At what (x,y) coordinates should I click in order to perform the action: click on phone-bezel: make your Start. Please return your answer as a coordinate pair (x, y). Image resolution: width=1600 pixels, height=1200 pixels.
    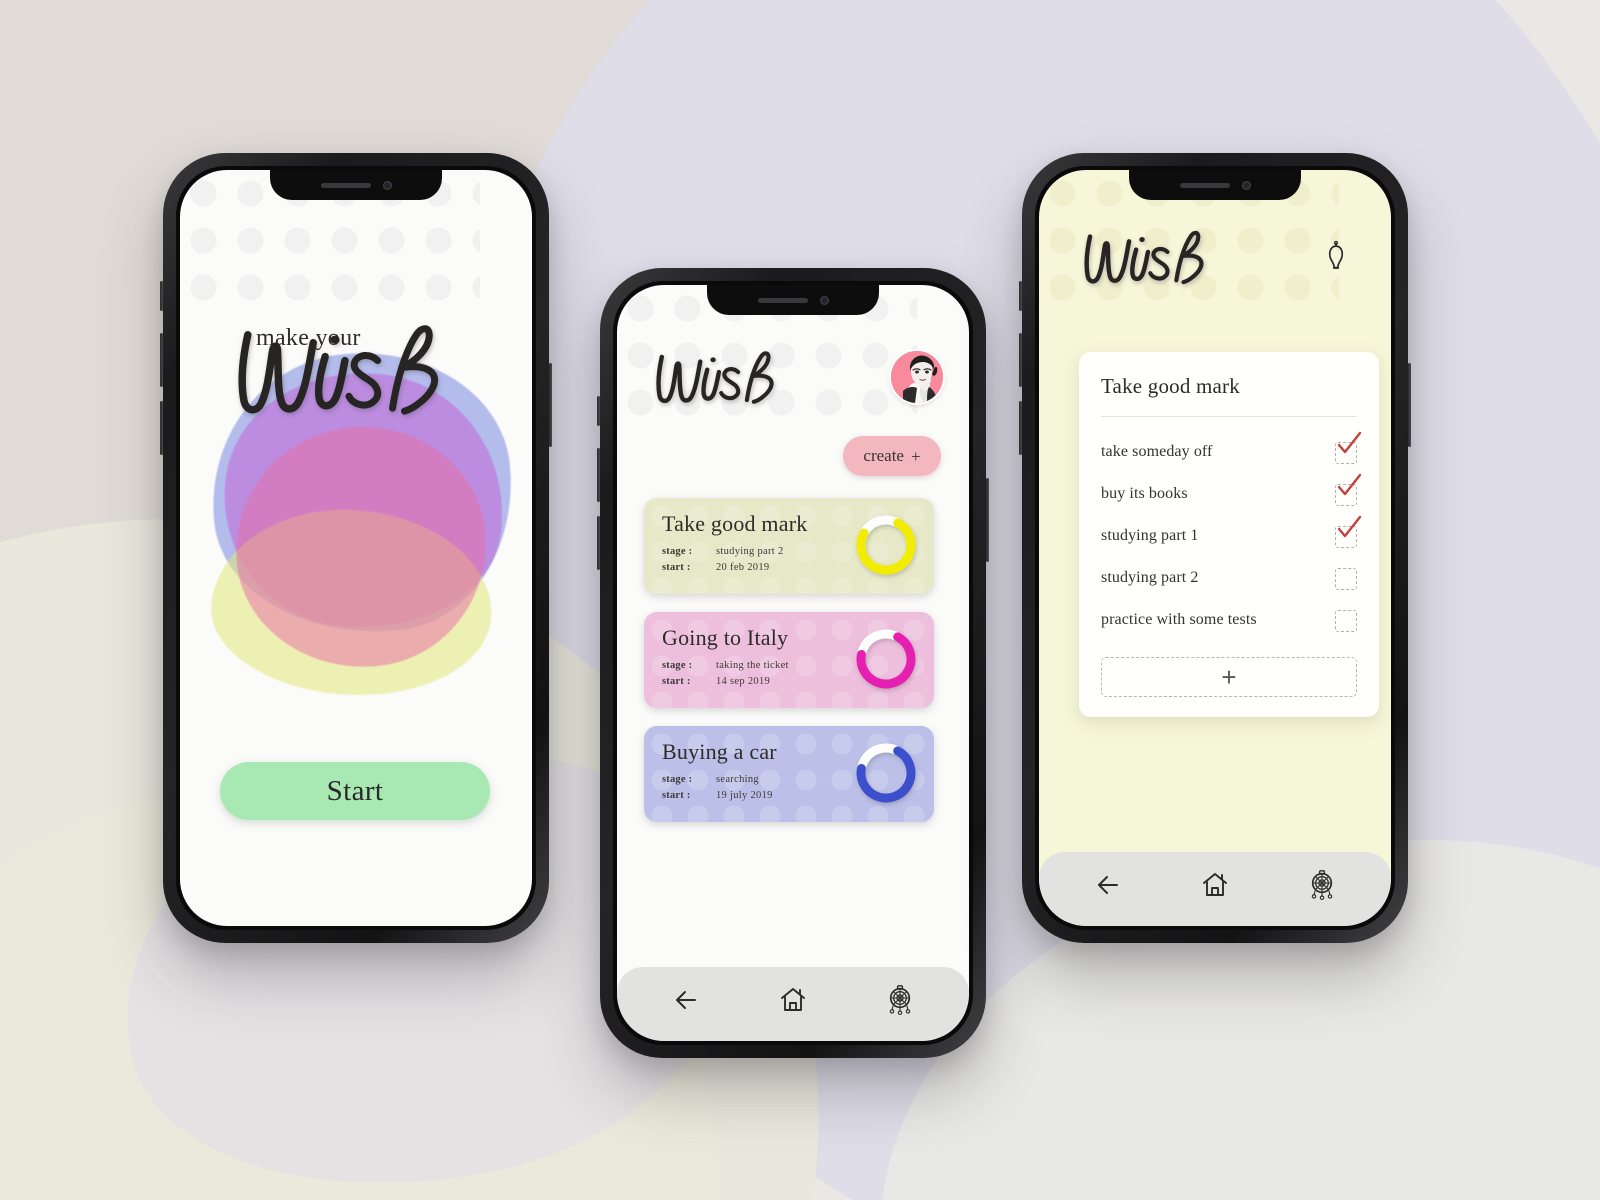
    Looking at the image, I should click on (356, 548).